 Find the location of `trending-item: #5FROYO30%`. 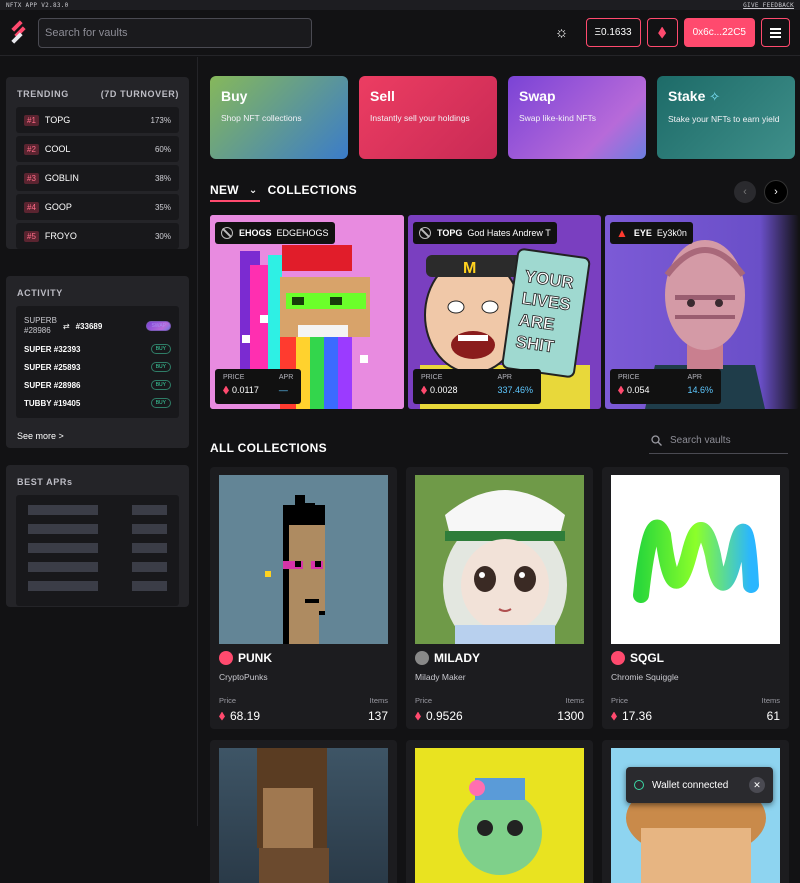

trending-item: #5FROYO30% is located at coordinates (97, 236).